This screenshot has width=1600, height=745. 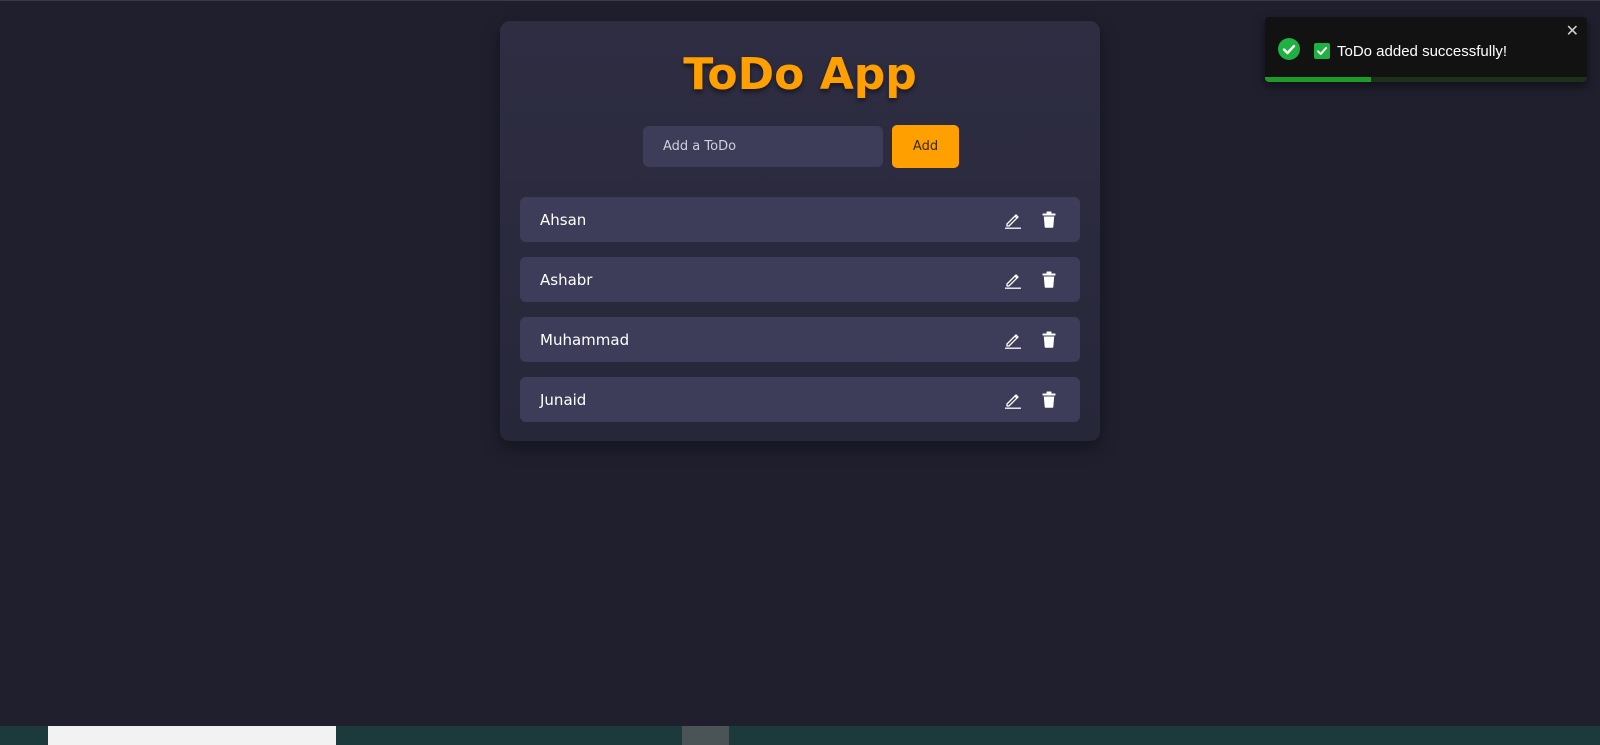 I want to click on todo-list: Ahsan Ashabr Muhammad Junaid, so click(x=800, y=317).